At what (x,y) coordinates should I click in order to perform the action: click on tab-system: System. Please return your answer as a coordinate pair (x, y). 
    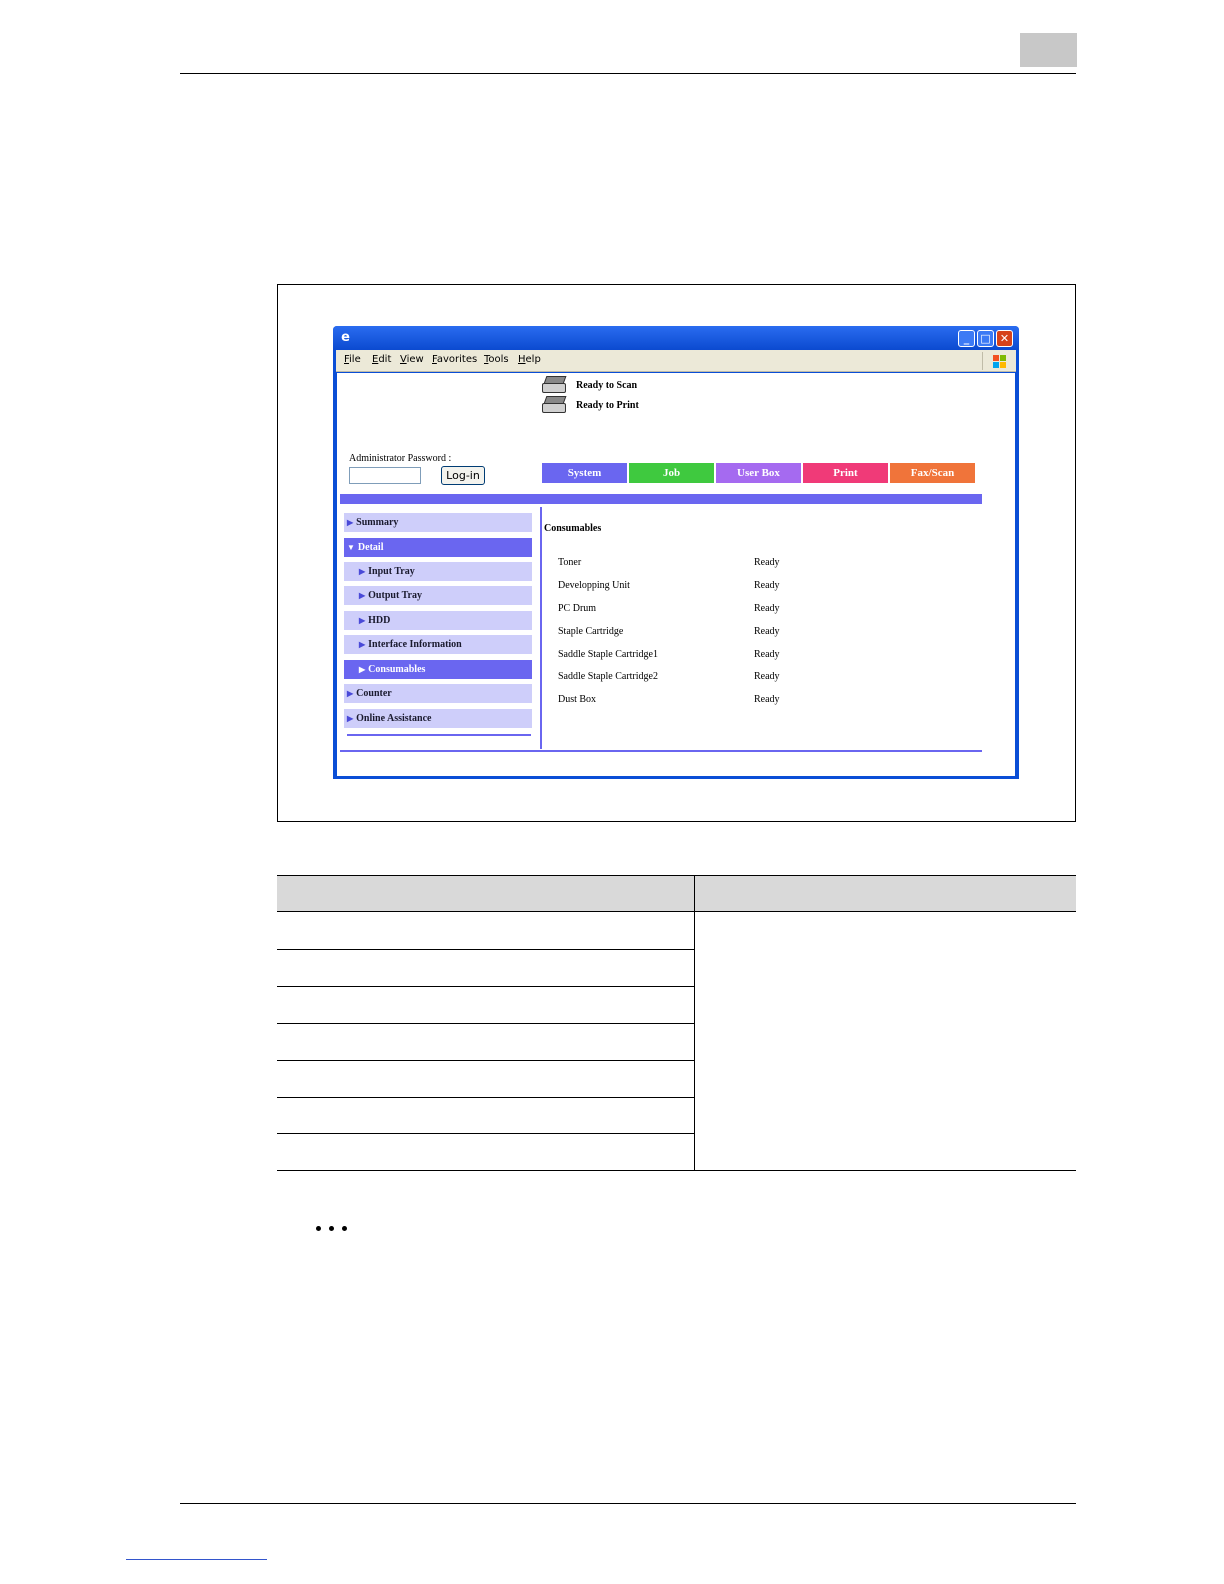
    Looking at the image, I should click on (584, 473).